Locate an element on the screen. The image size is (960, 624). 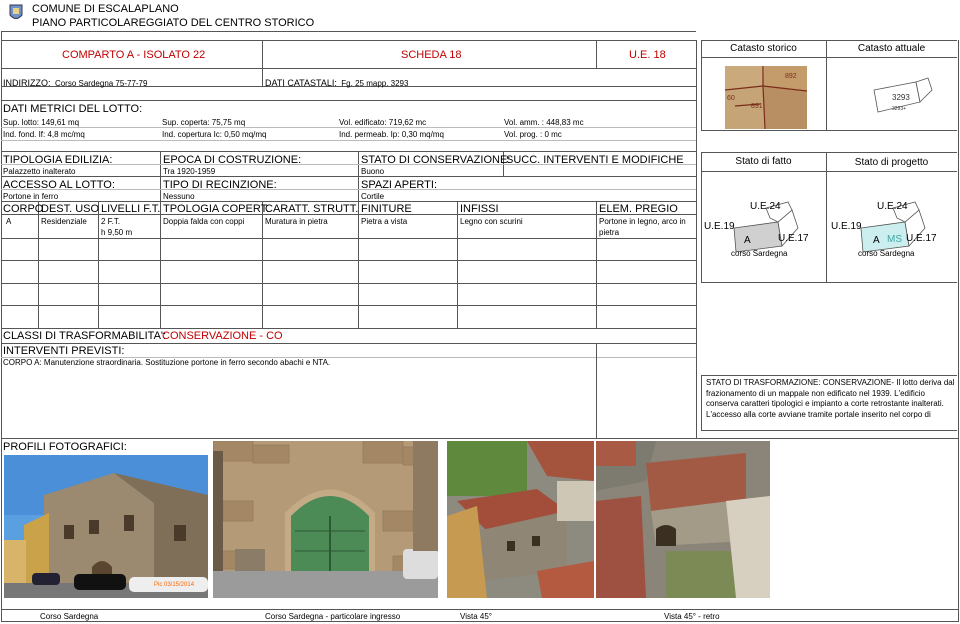
cell-finiture: Pietra a vista is located at coordinates (384, 221).